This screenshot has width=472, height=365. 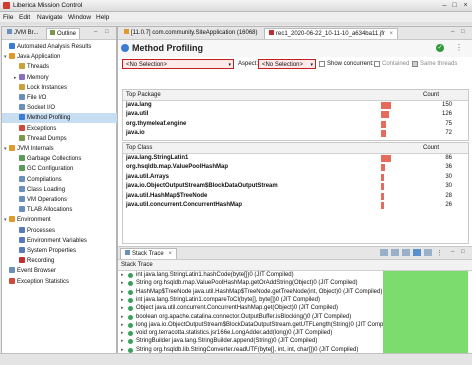 What do you see at coordinates (60, 282) in the screenshot?
I see `tree-item: Exception Statistics` at bounding box center [60, 282].